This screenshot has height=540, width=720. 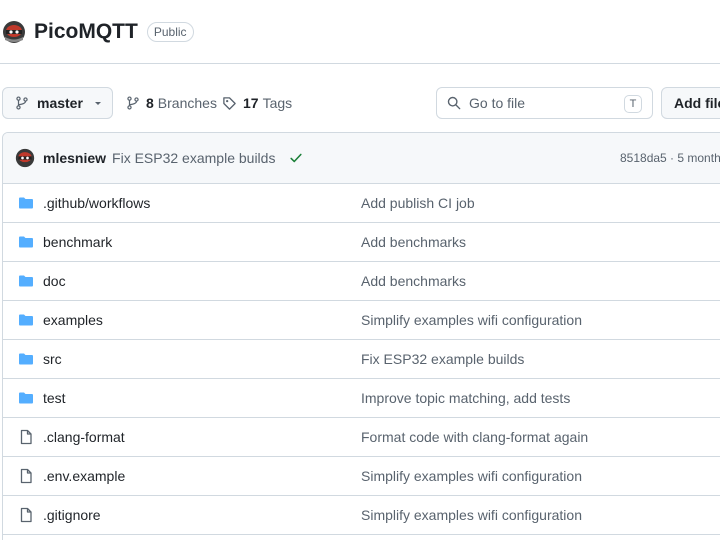 What do you see at coordinates (277, 103) in the screenshot?
I see `tags-label: Tags` at bounding box center [277, 103].